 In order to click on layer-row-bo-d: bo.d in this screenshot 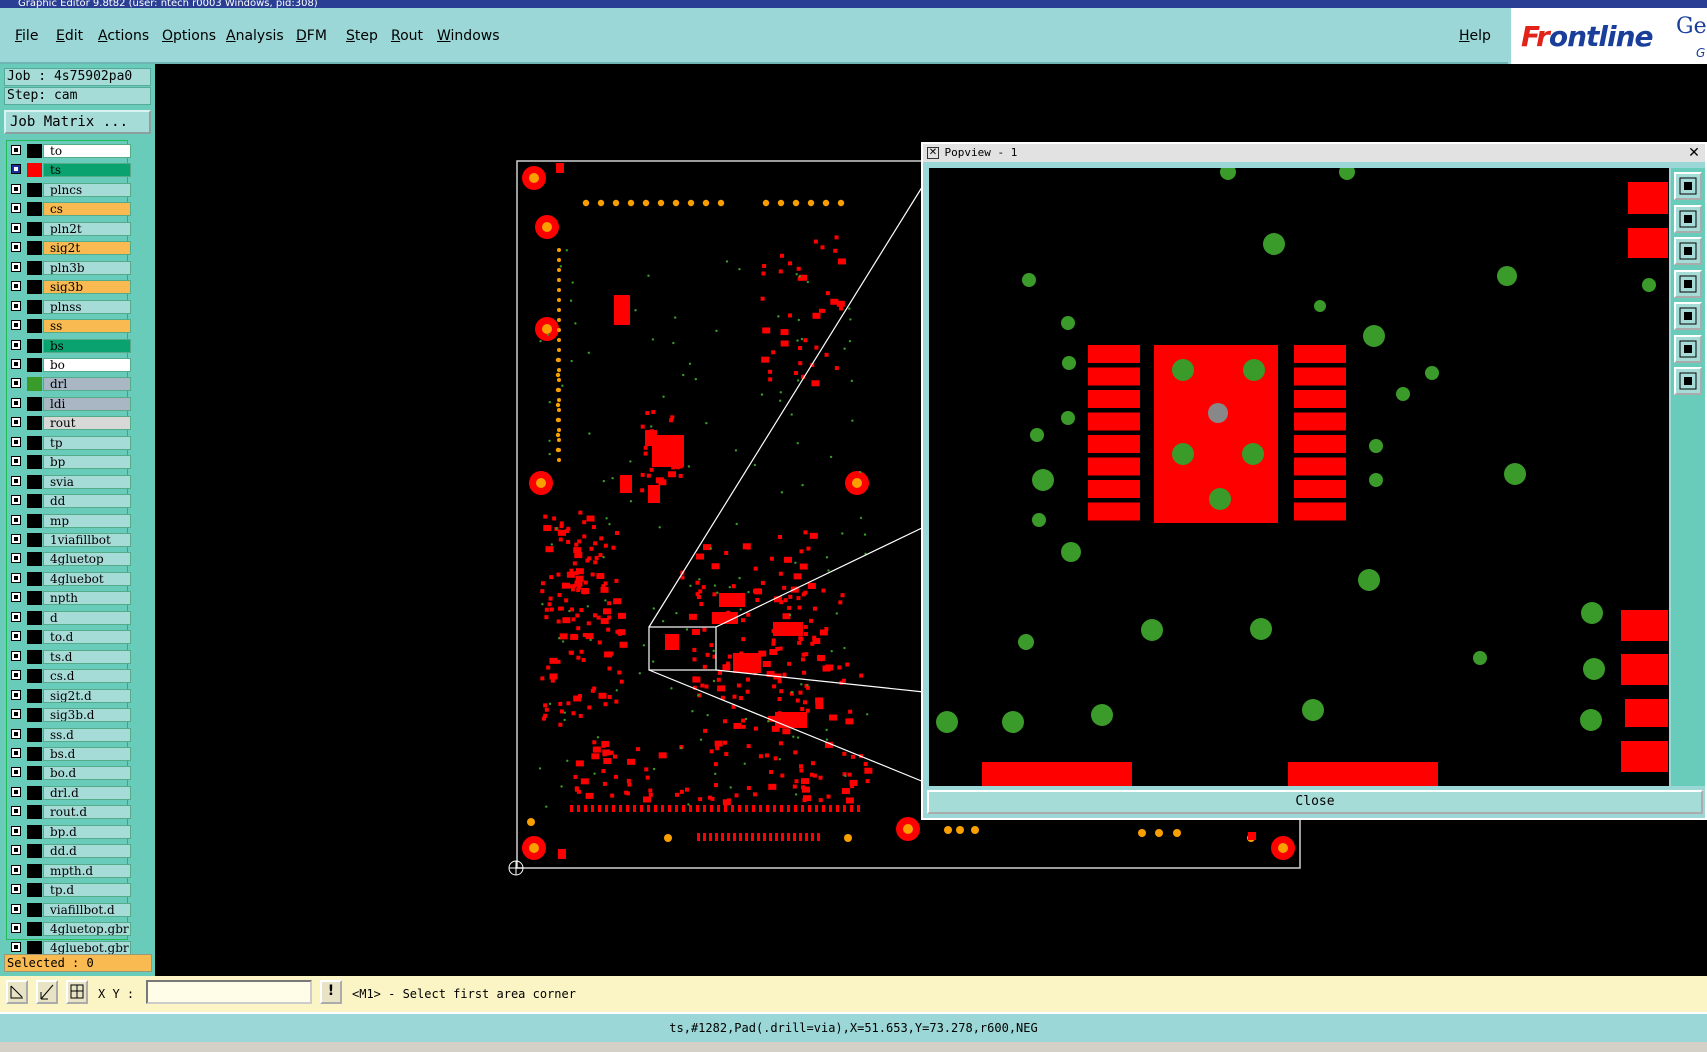, I will do `click(70, 773)`.